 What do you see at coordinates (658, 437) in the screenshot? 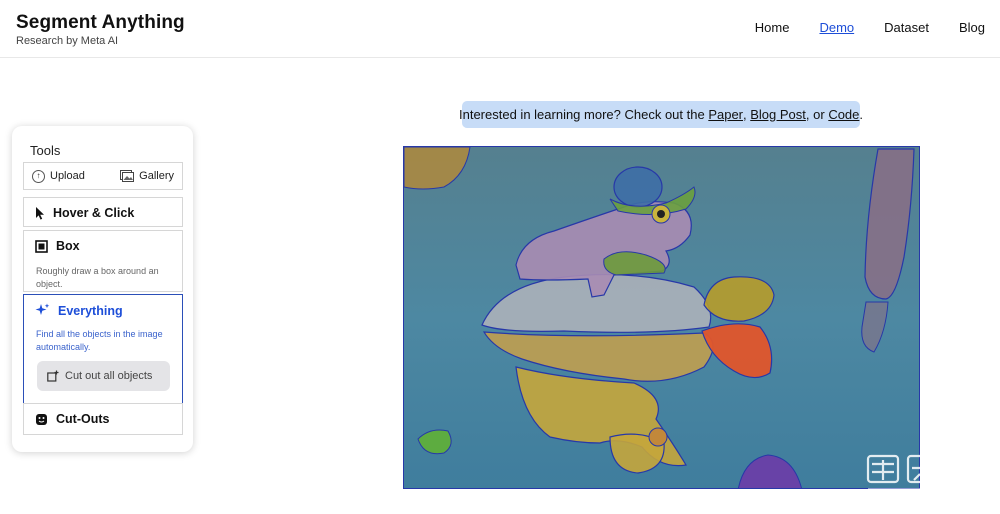
I see `mask-reflection-eye` at bounding box center [658, 437].